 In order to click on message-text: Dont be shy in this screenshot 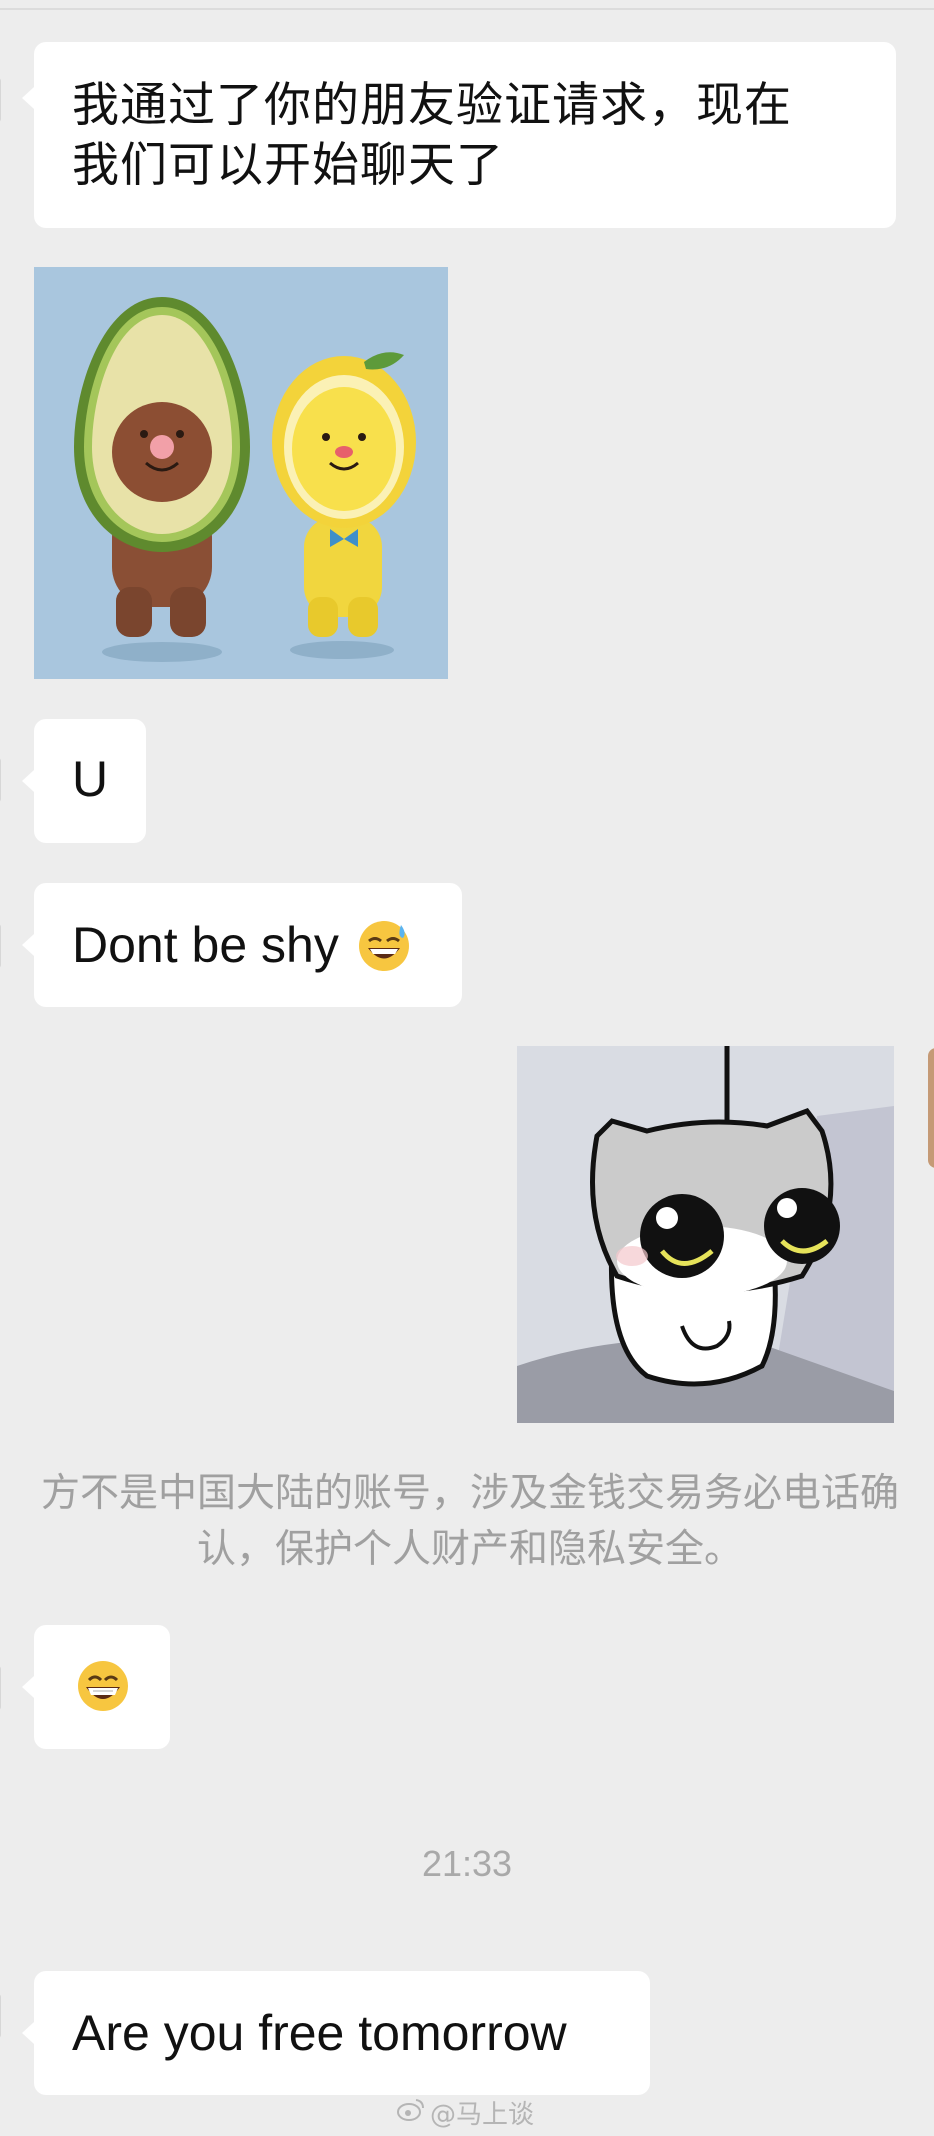, I will do `click(205, 945)`.